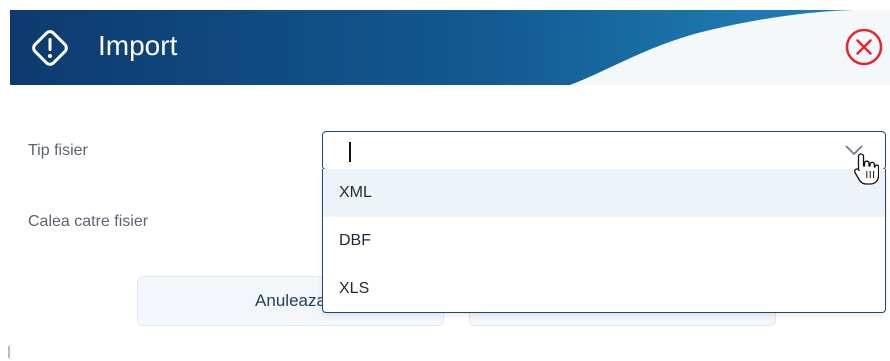 The image size is (890, 361). What do you see at coordinates (50, 48) in the screenshot?
I see `warning-diamond-icon` at bounding box center [50, 48].